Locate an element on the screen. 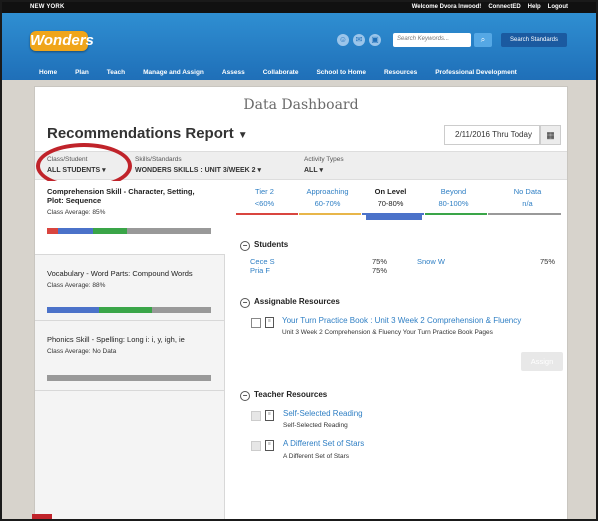 This screenshot has width=598, height=521. connected-link: ConnectED is located at coordinates (504, 7).